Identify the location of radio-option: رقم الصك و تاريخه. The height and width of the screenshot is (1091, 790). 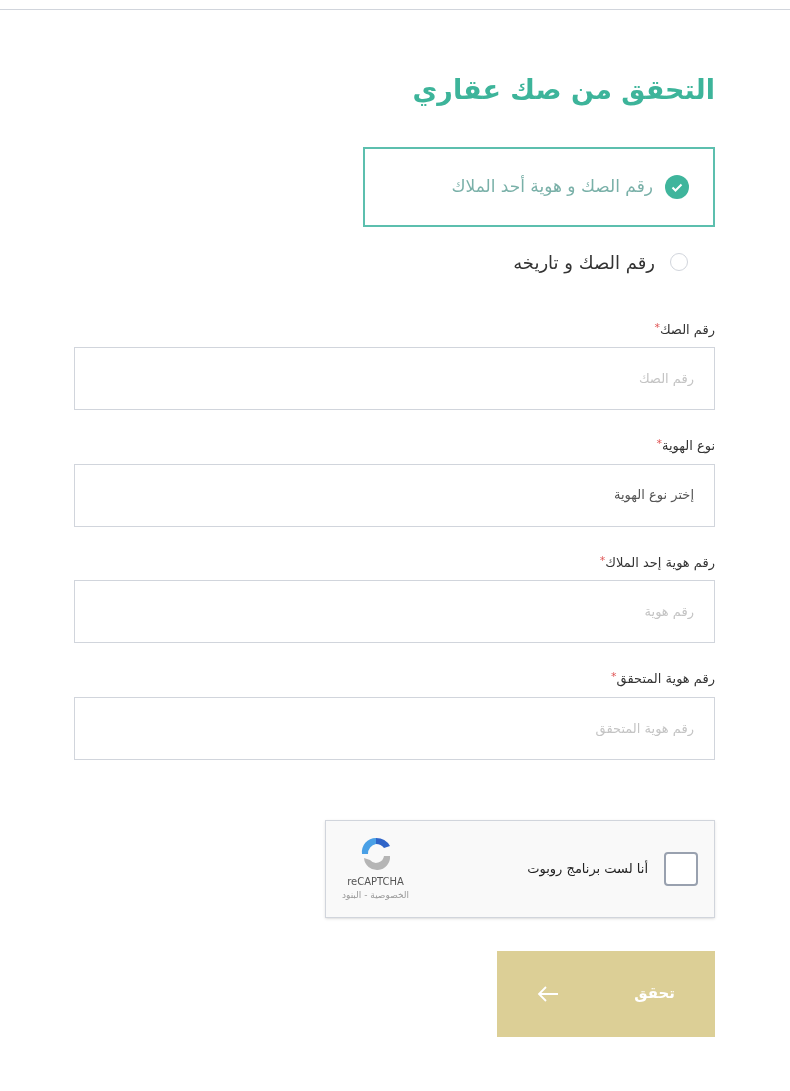
(539, 262).